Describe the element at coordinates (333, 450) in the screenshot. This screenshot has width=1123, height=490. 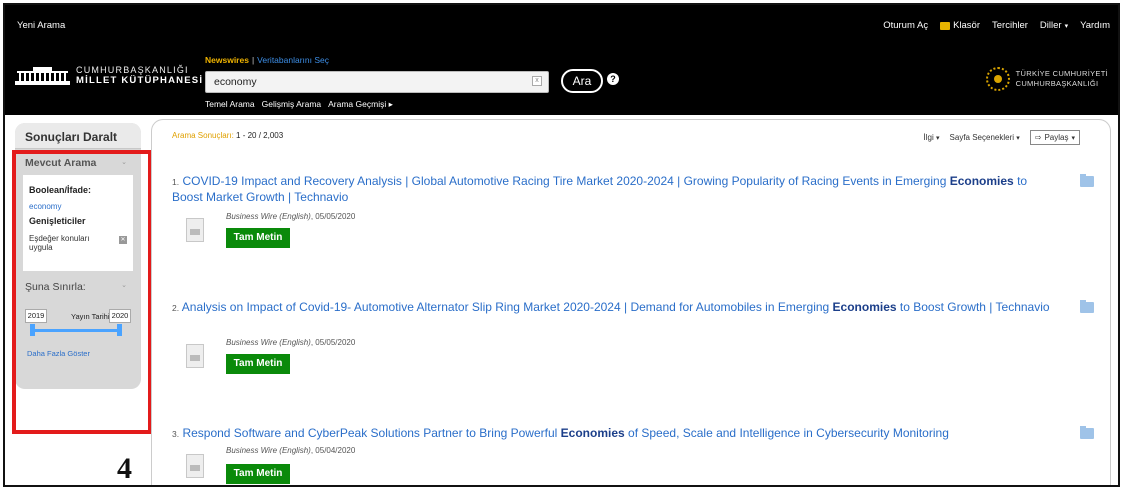
I see `result-date: , 05/04/2020` at that location.